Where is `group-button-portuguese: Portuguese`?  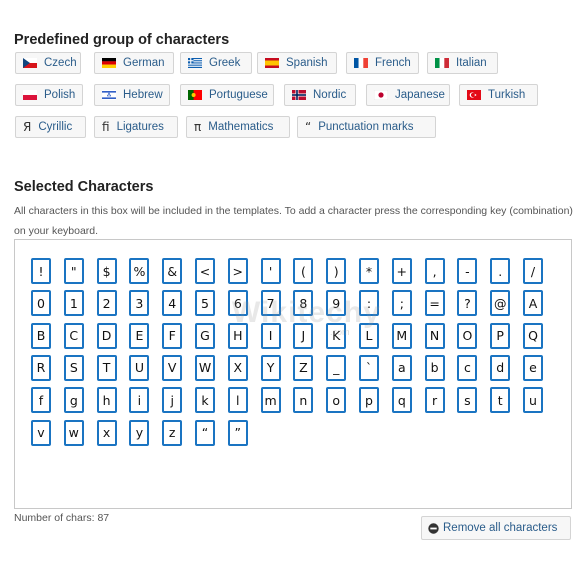 group-button-portuguese: Portuguese is located at coordinates (227, 95).